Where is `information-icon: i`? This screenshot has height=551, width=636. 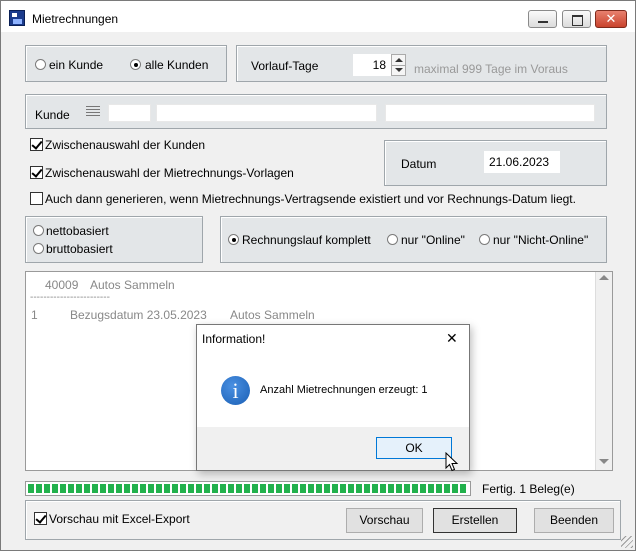
information-icon: i is located at coordinates (235, 390).